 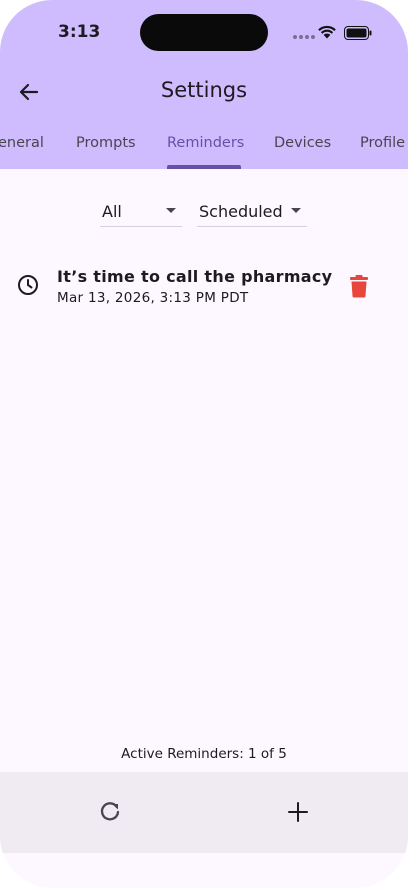 What do you see at coordinates (204, 167) in the screenshot?
I see `tab-indicator` at bounding box center [204, 167].